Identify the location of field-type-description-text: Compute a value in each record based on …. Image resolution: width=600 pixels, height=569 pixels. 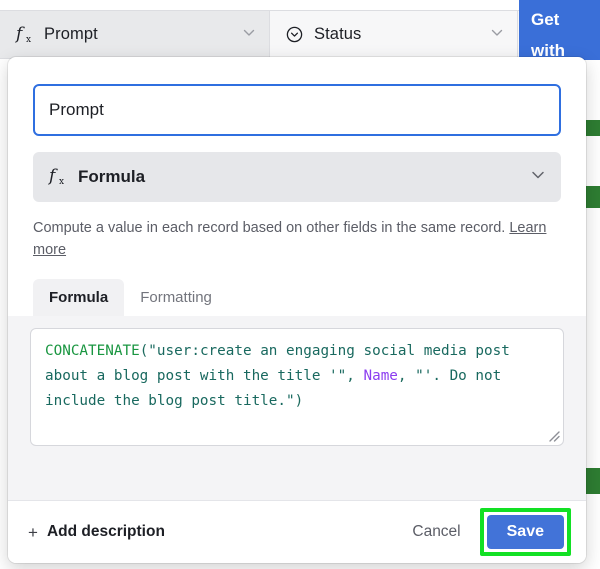
(269, 228).